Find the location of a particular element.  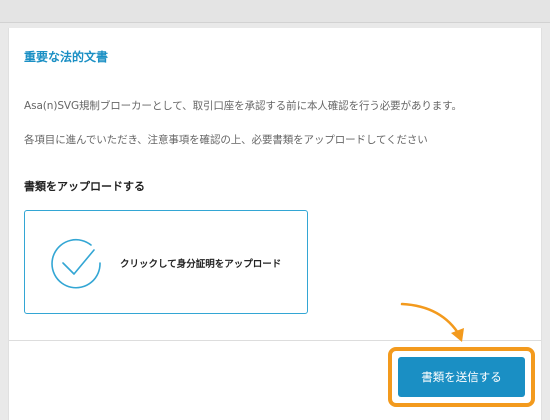

upload-label: クリックして身分証明をアップロード is located at coordinates (201, 264).